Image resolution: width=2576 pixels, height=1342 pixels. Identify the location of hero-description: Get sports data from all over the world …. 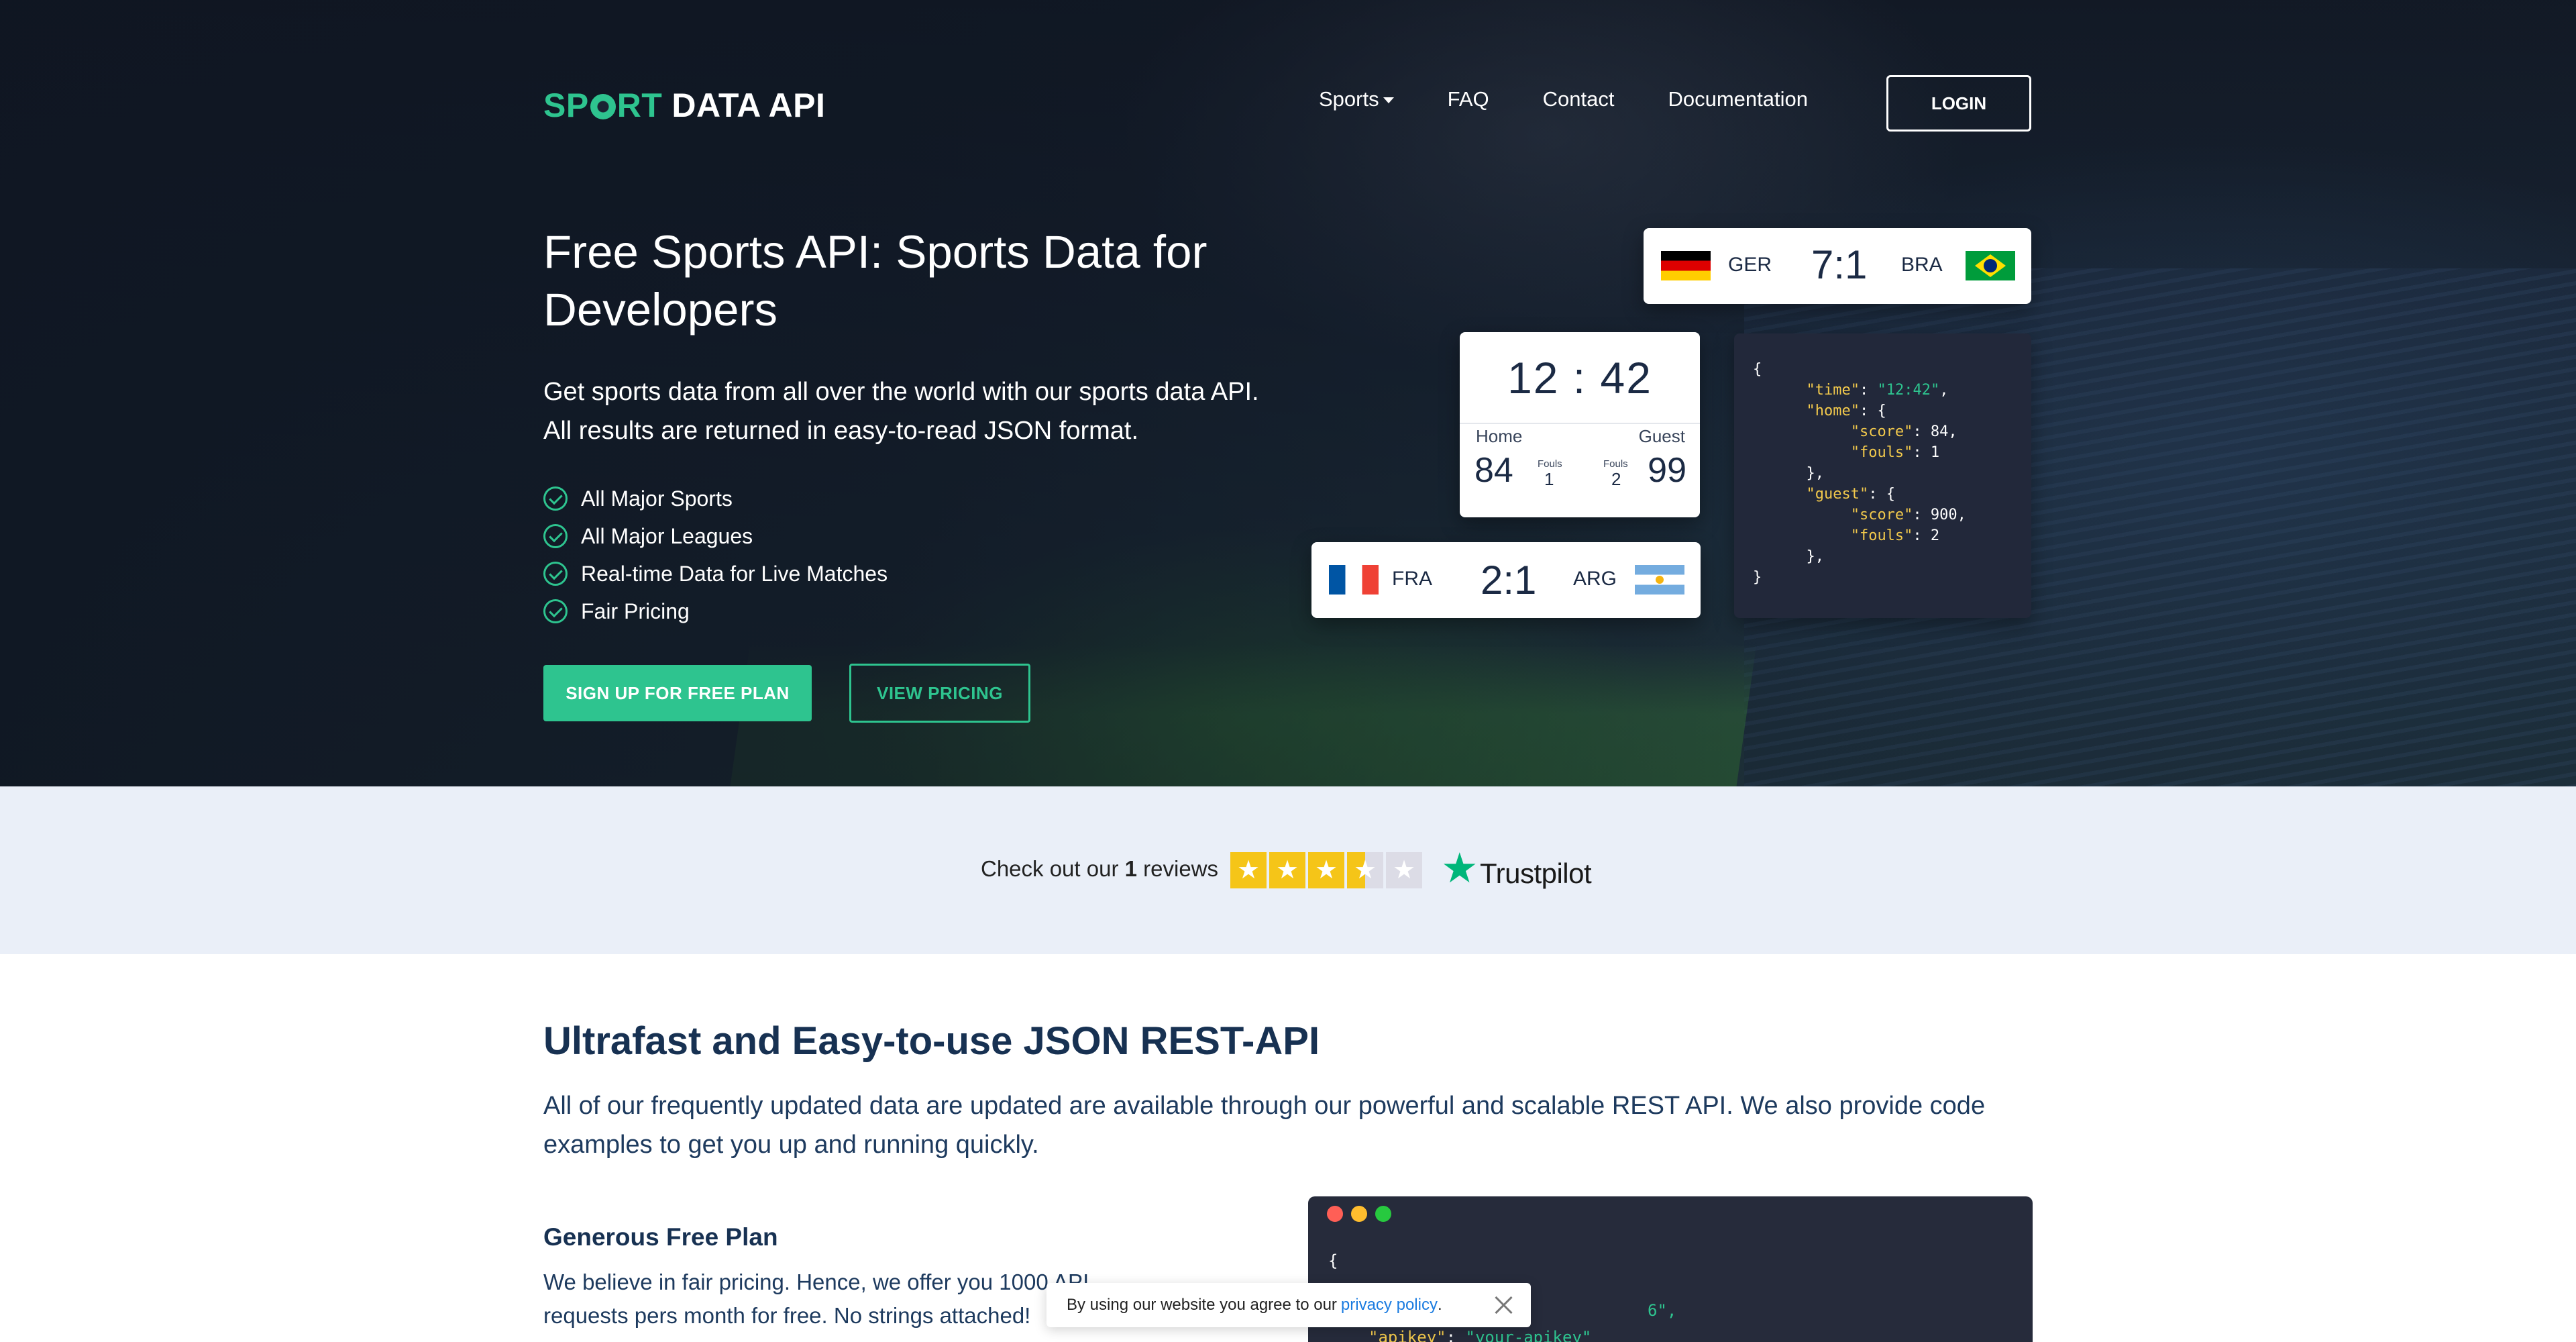
(925, 411).